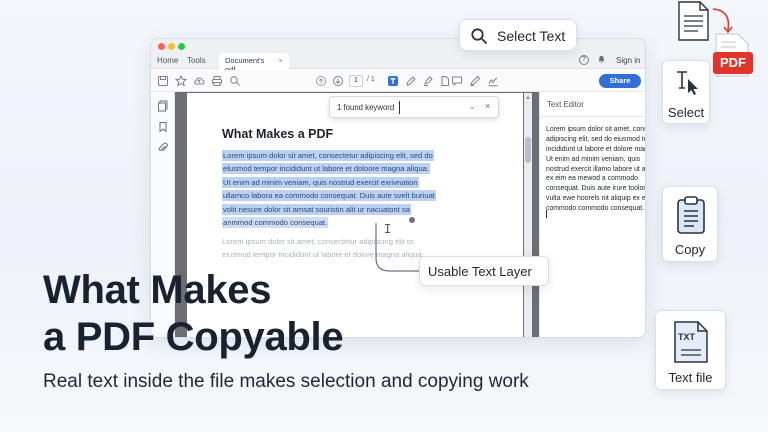  I want to click on pdf-badge-label: PDF, so click(733, 62).